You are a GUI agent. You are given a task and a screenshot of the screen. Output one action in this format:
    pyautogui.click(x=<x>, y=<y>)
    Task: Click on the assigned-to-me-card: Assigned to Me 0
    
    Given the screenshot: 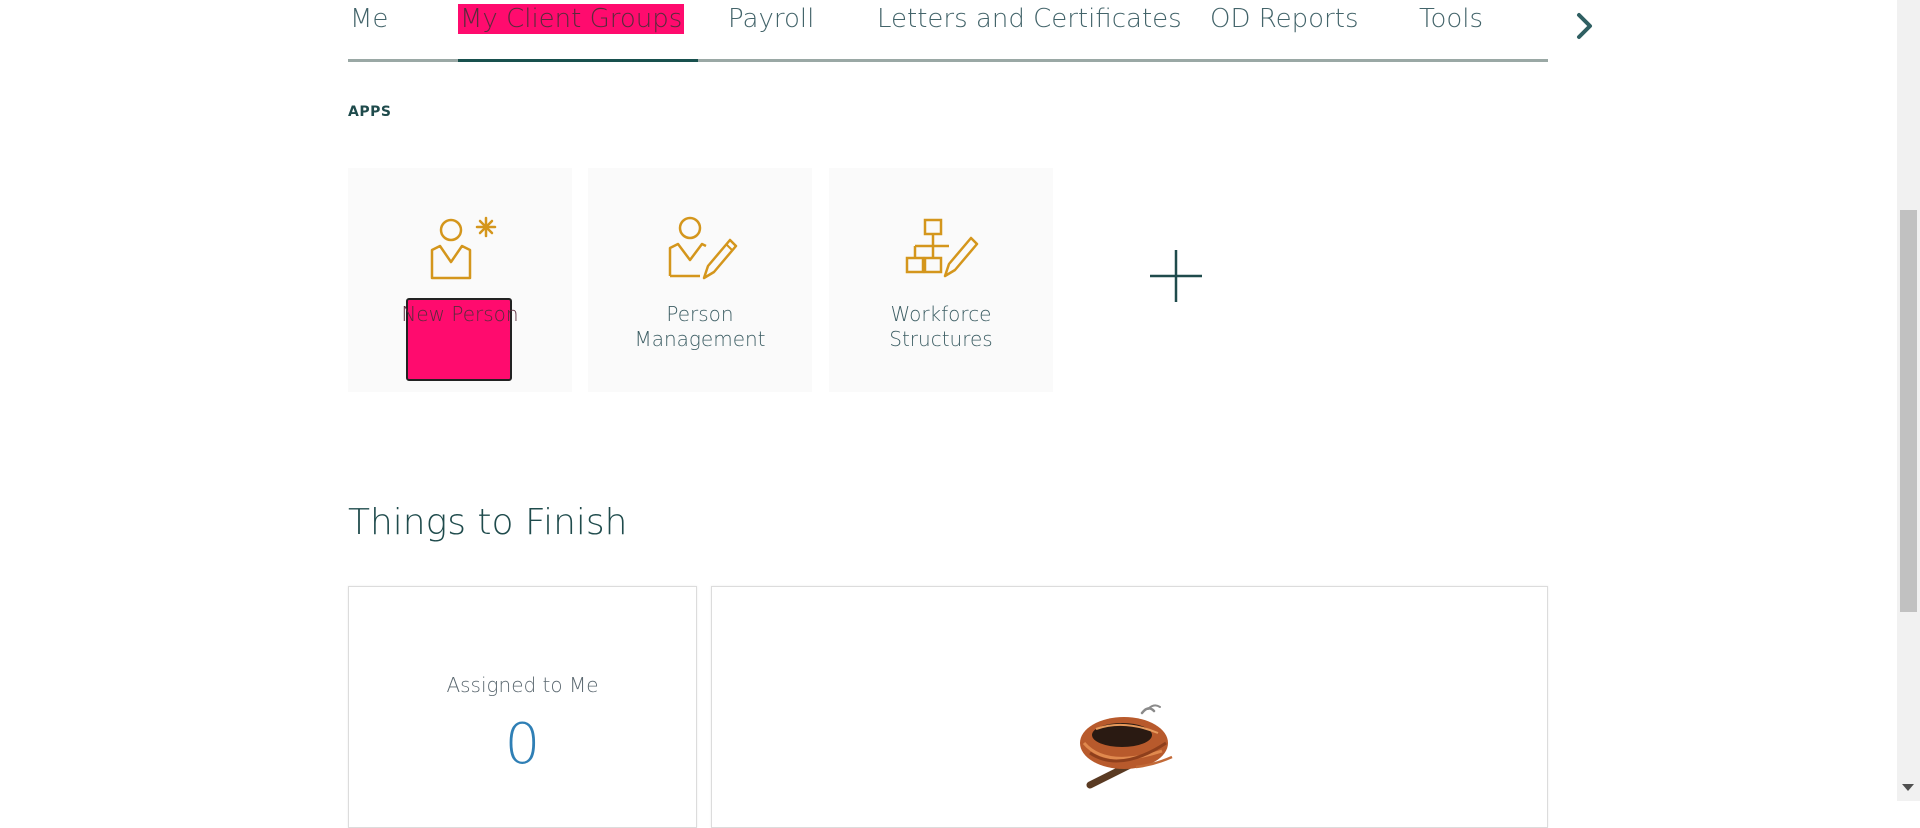 What is the action you would take?
    pyautogui.click(x=522, y=707)
    